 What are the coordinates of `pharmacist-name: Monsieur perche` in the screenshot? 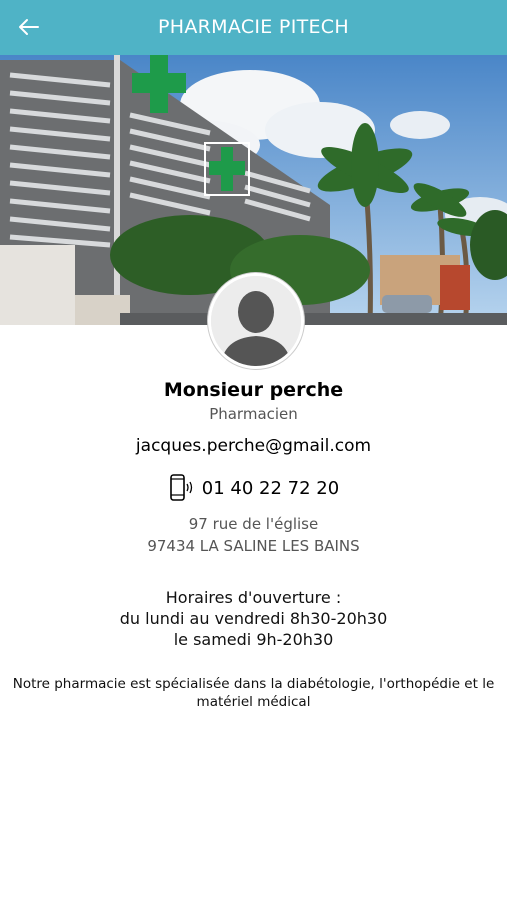 It's located at (253, 390).